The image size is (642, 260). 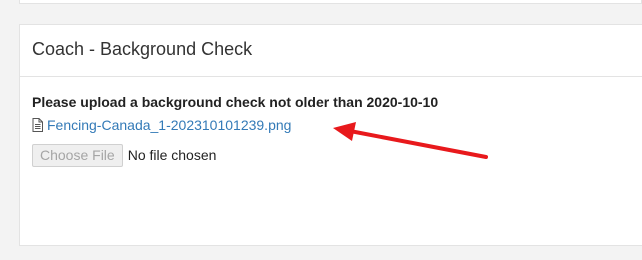 I want to click on uploaded-file-row: Fencing-Canada_1-202310101239.png, so click(x=331, y=125).